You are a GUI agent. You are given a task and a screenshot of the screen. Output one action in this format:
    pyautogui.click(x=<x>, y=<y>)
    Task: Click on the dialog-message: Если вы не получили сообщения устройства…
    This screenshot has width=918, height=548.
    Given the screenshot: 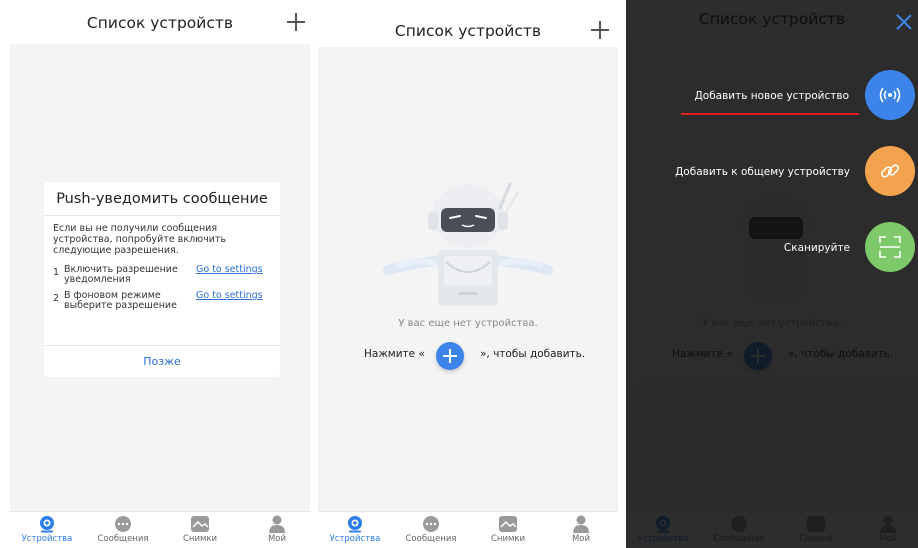 What is the action you would take?
    pyautogui.click(x=140, y=239)
    